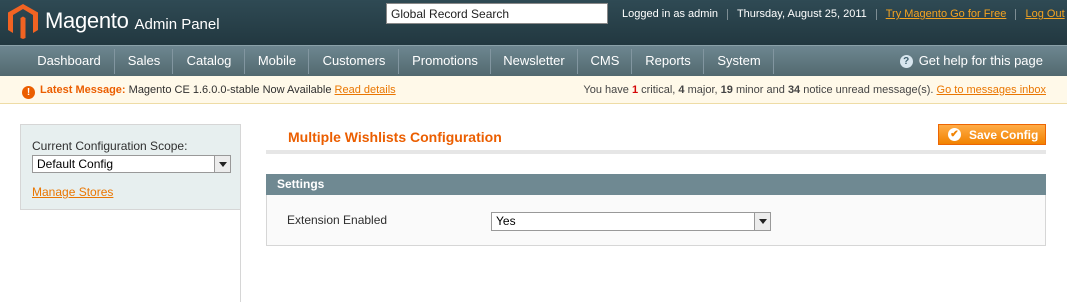  I want to click on nav-cms: CMS, so click(605, 61).